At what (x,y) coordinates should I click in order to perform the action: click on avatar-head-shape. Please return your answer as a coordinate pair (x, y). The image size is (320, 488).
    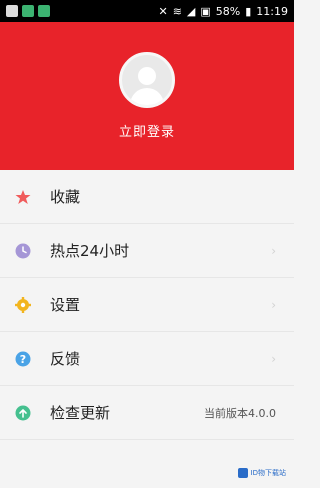
    Looking at the image, I should click on (147, 76).